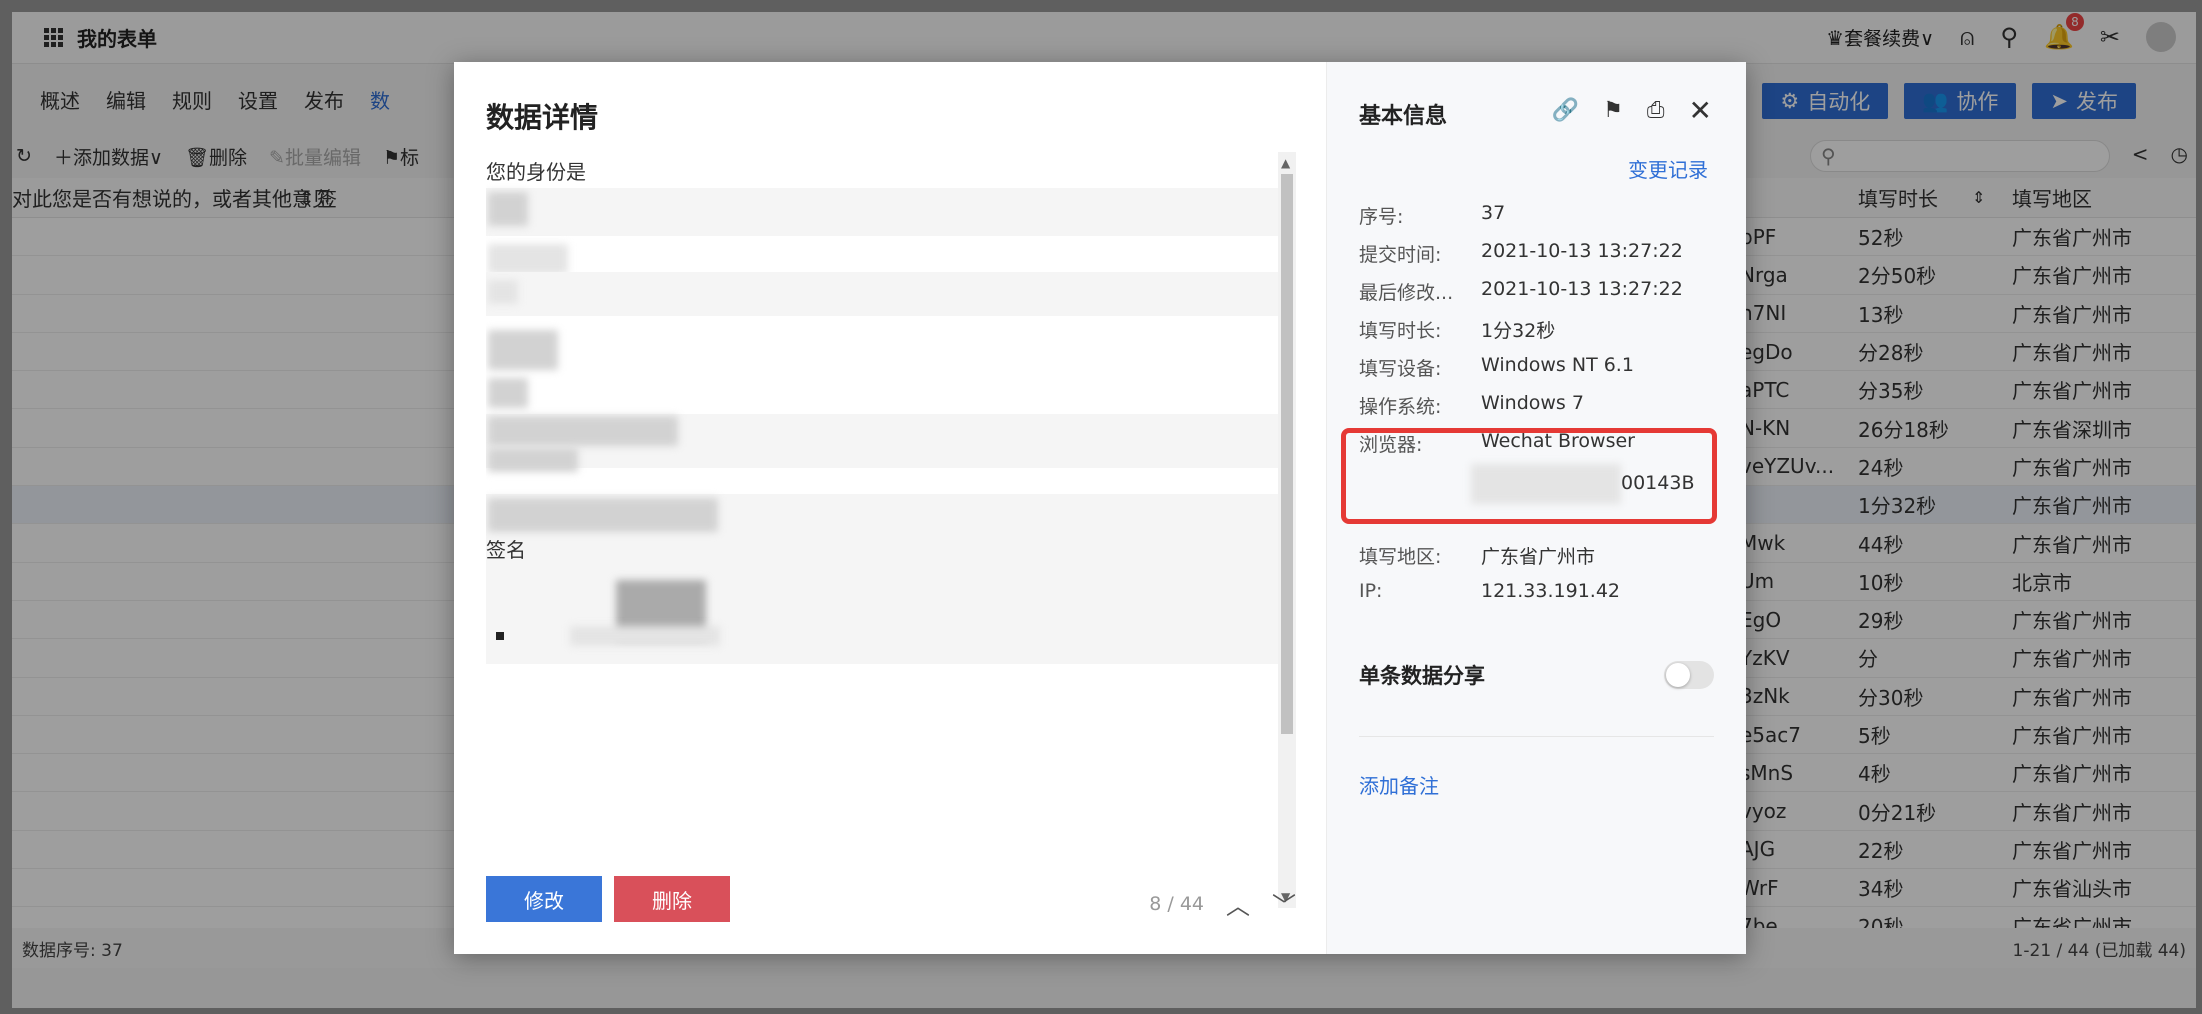  I want to click on info-row-duration: 填写时长: 1分32秒, so click(1457, 331).